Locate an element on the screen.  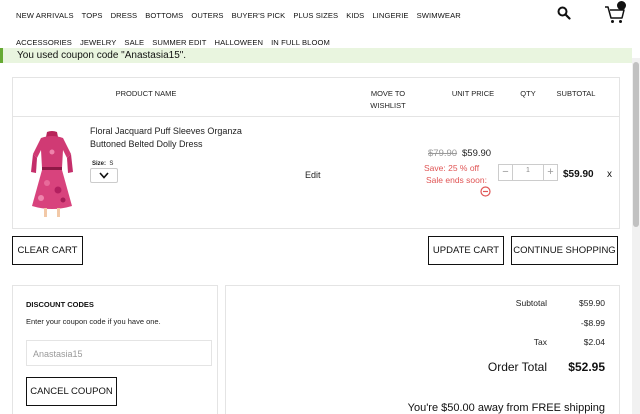
table-divider is located at coordinates (316, 116).